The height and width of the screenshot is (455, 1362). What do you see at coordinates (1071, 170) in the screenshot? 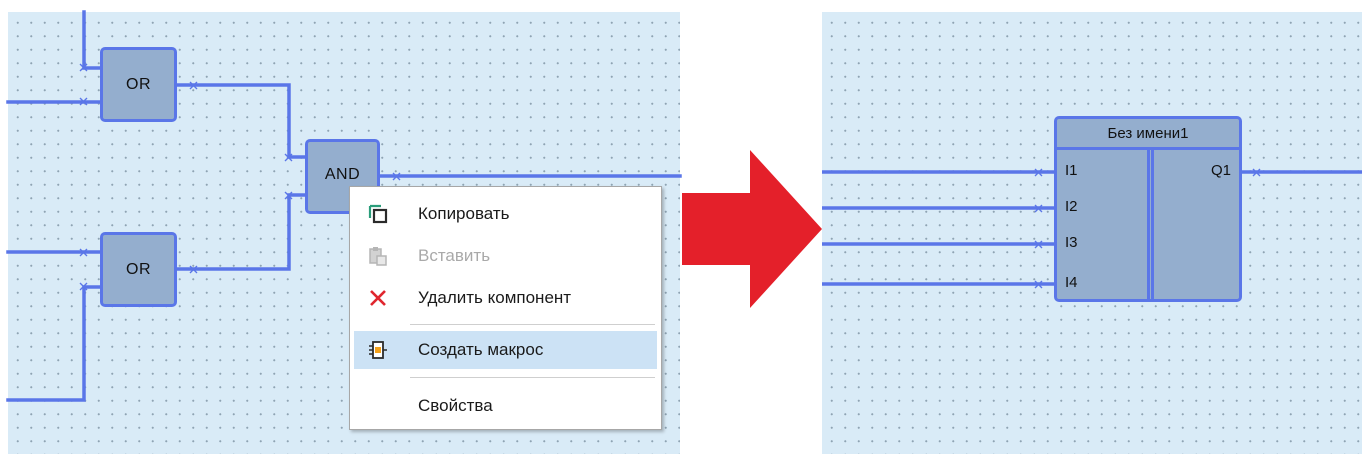
I see `macro-input-pin: I1` at bounding box center [1071, 170].